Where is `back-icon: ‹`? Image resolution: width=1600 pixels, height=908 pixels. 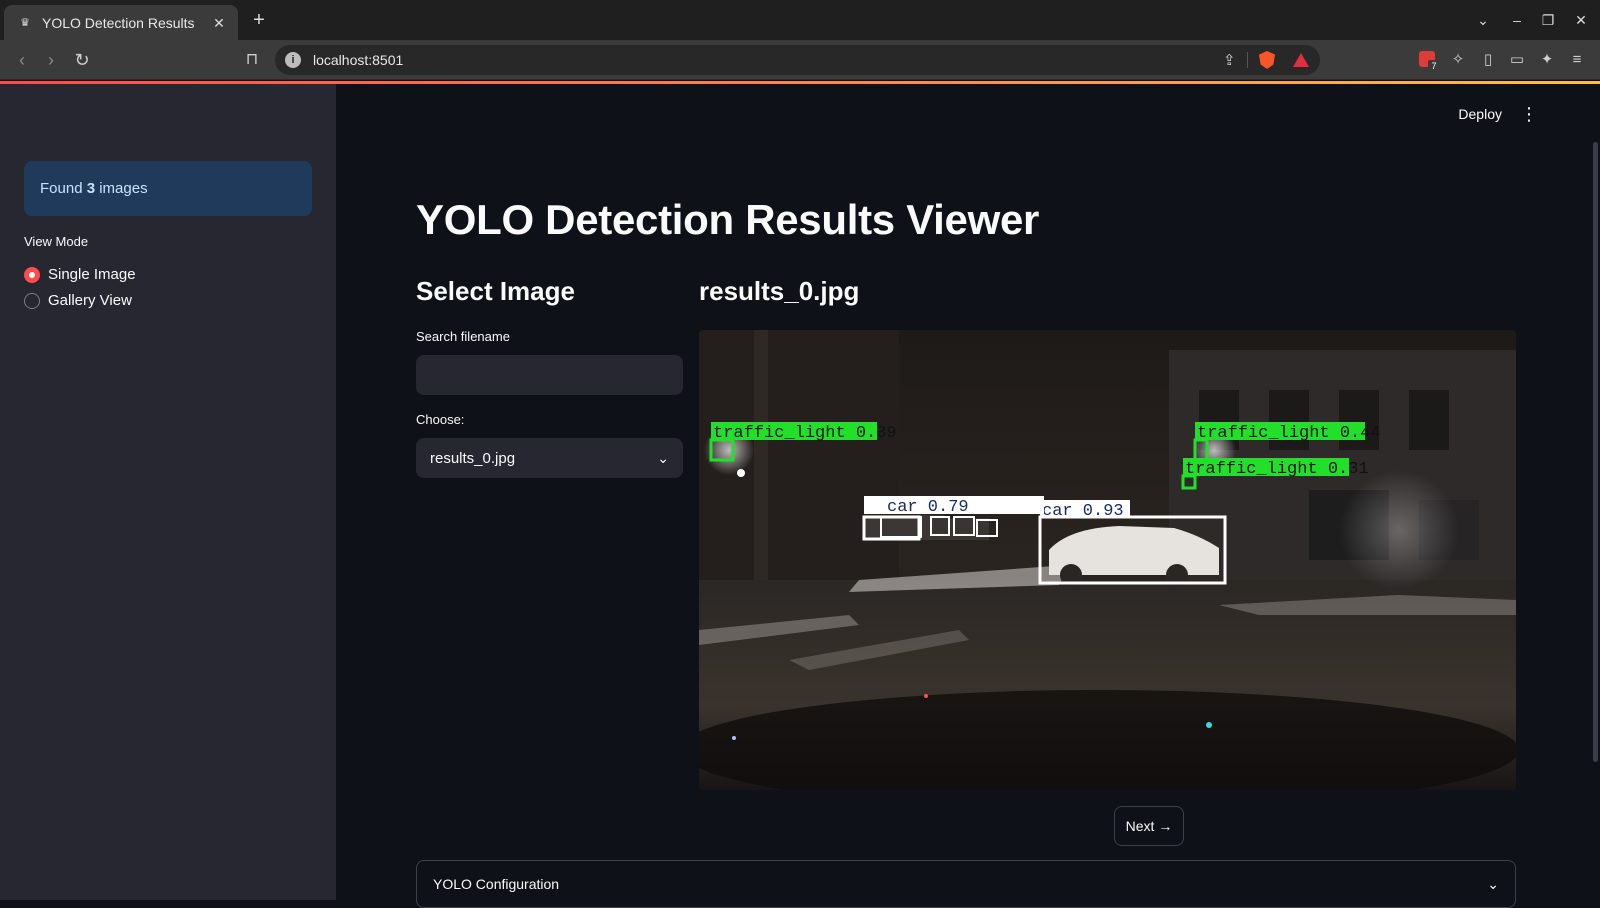 back-icon: ‹ is located at coordinates (22, 60).